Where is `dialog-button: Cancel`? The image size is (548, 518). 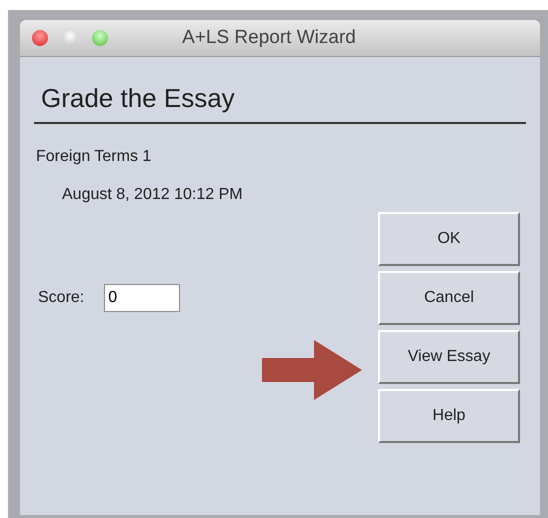
dialog-button: Cancel is located at coordinates (449, 298).